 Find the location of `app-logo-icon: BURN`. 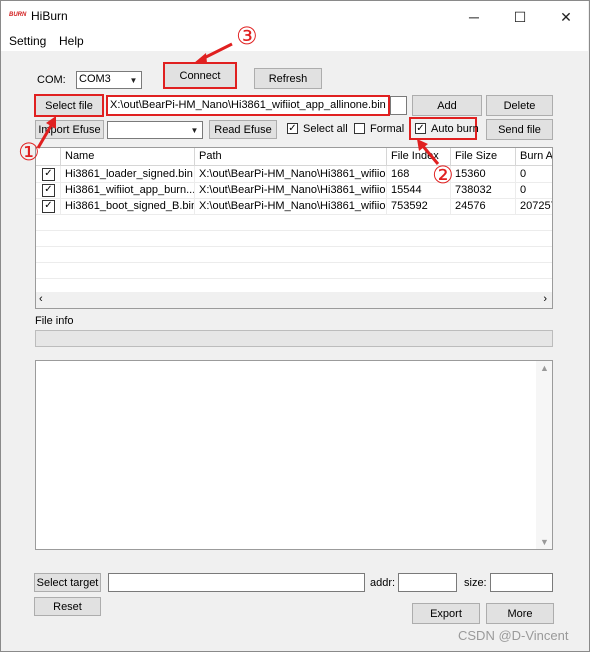

app-logo-icon: BURN is located at coordinates (18, 15).